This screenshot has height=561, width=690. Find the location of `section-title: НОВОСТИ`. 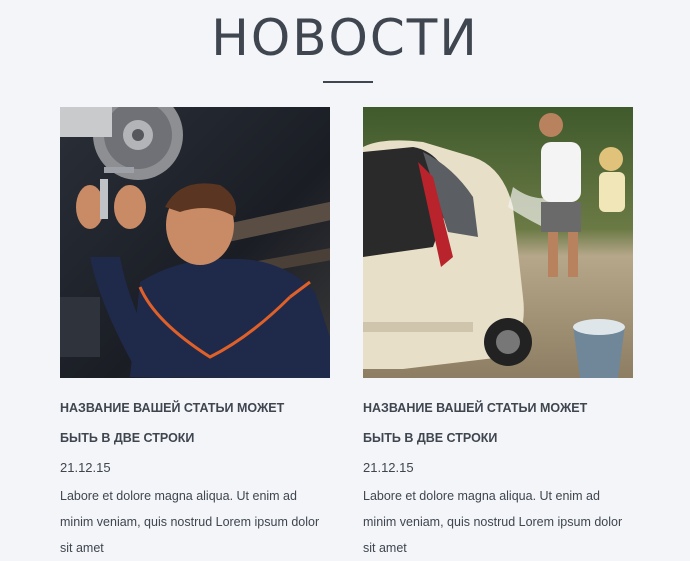

section-title: НОВОСТИ is located at coordinates (345, 38).